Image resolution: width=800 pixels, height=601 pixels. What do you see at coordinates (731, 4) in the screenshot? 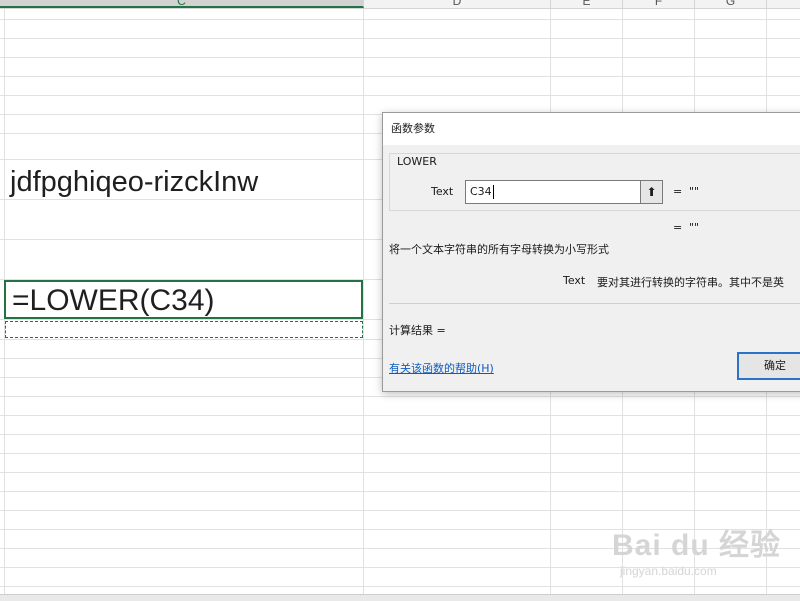
I see `column-header-g: G` at bounding box center [731, 4].